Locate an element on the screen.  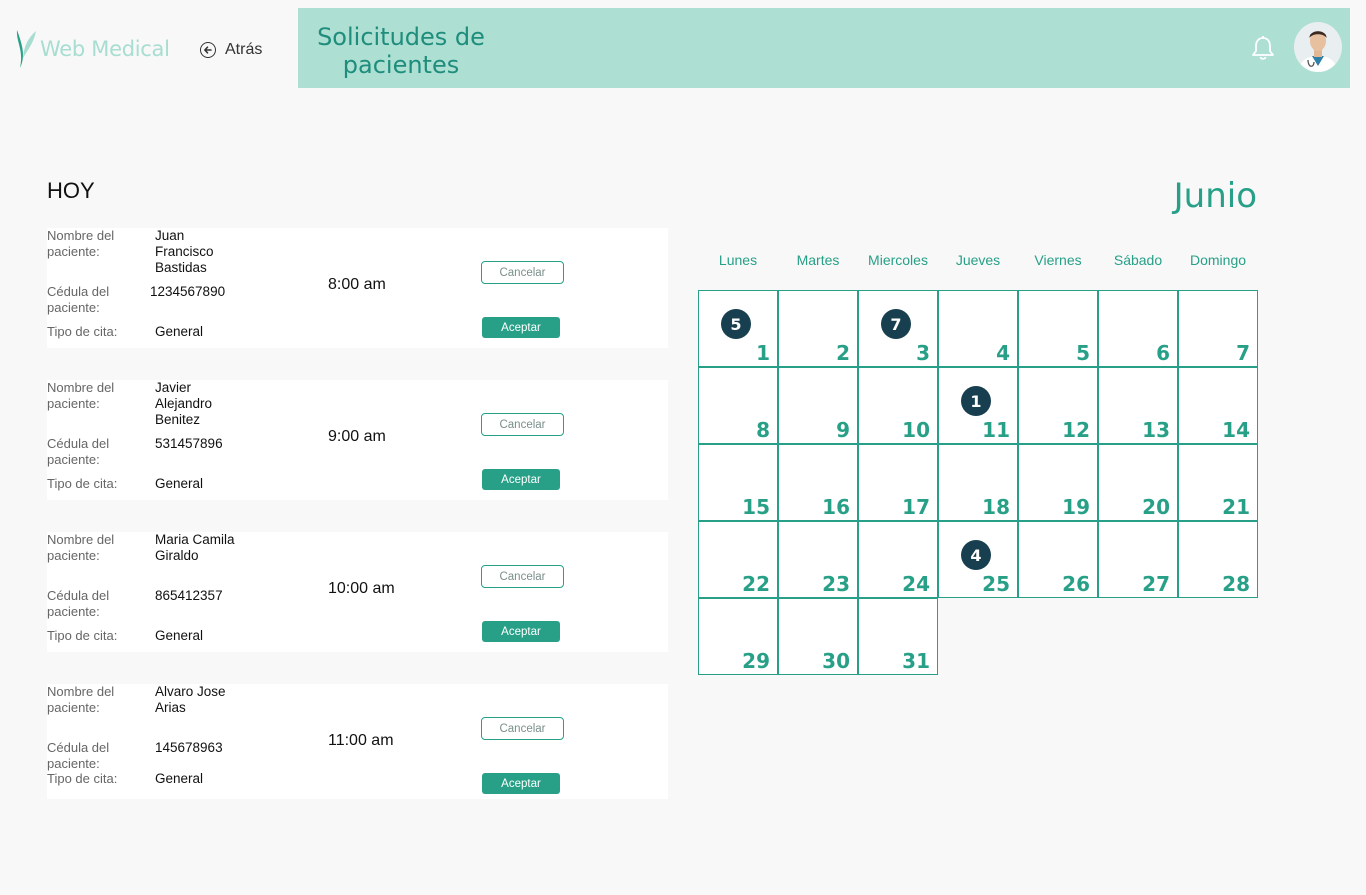
day-number: 13 is located at coordinates (1156, 430).